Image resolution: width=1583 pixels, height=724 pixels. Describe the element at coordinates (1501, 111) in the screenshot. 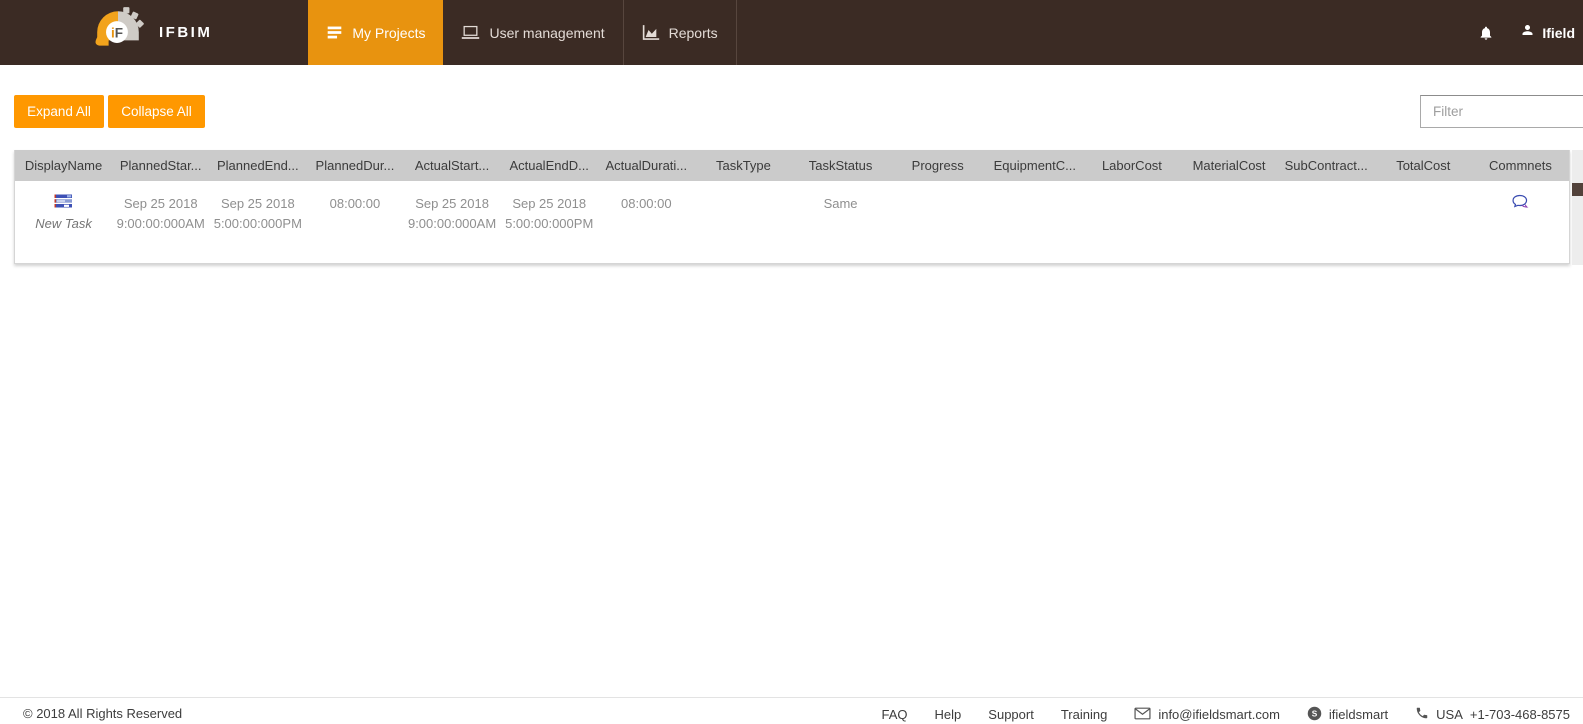

I see `filter-input` at that location.